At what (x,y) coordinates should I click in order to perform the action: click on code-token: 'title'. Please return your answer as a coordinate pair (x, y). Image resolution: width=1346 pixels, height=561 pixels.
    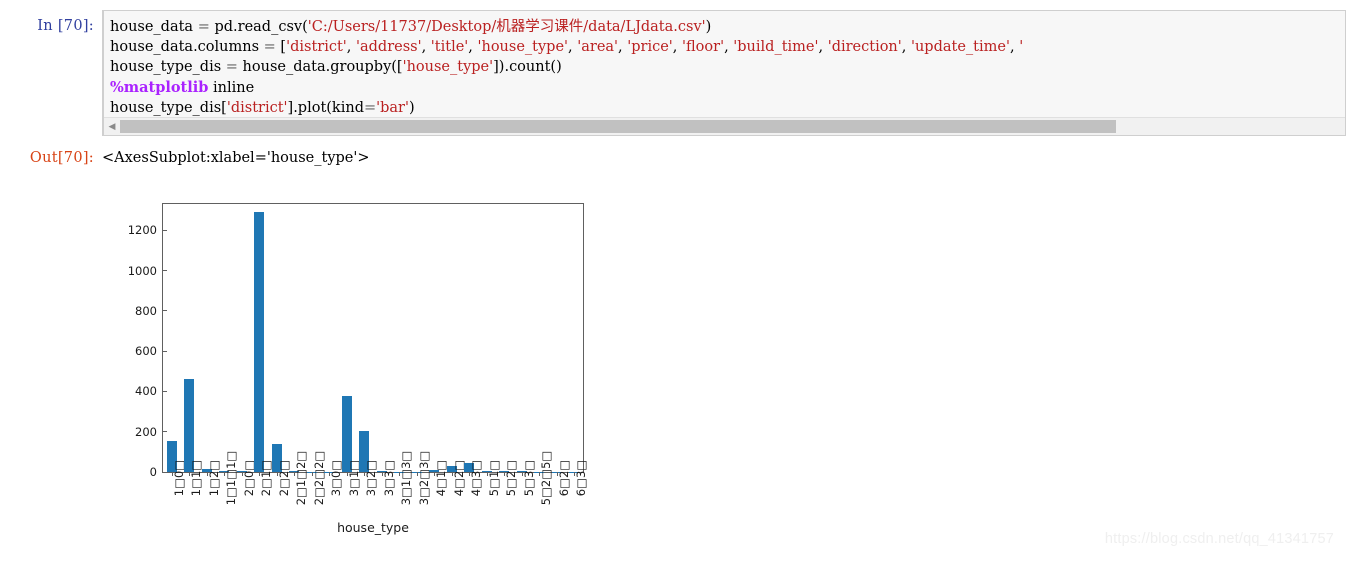
    Looking at the image, I should click on (449, 47).